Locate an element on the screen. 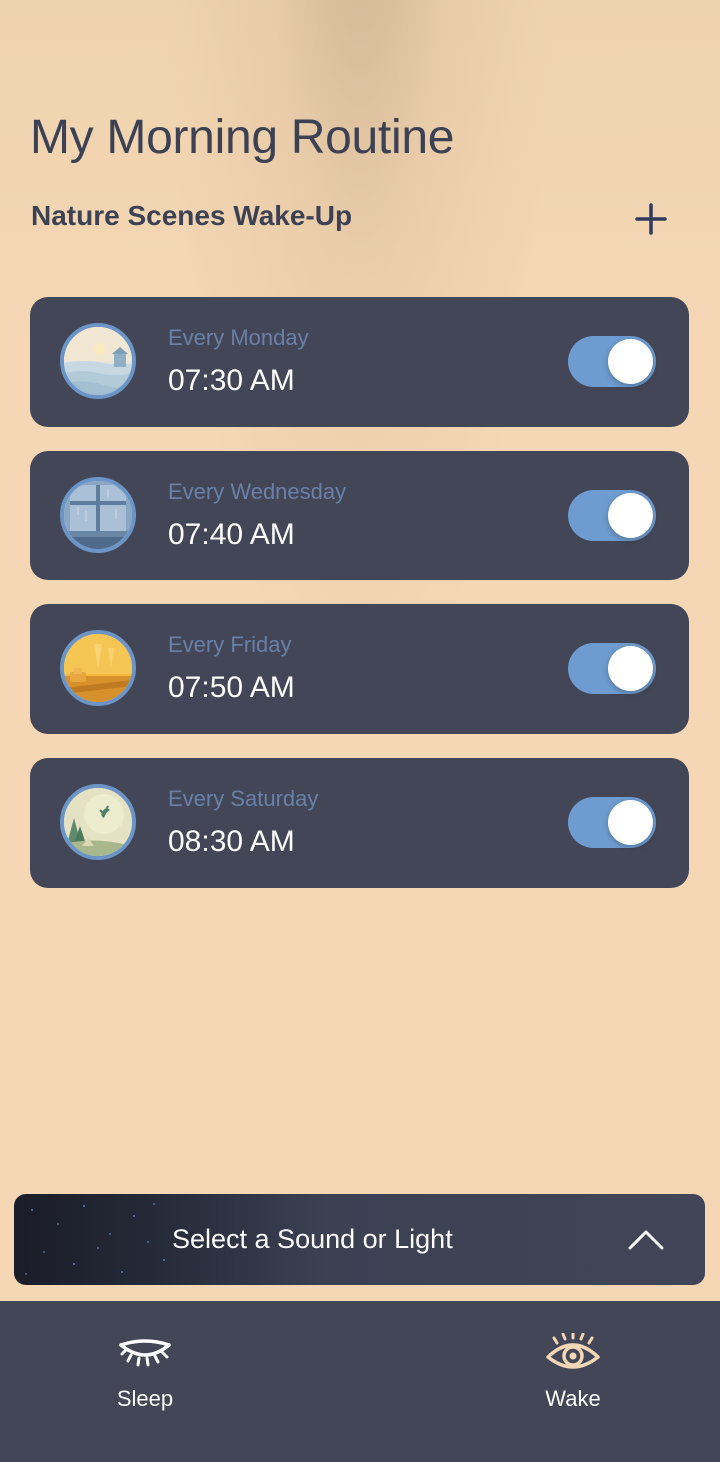  alarm-card: Every Friday 07:50 AM is located at coordinates (359, 669).